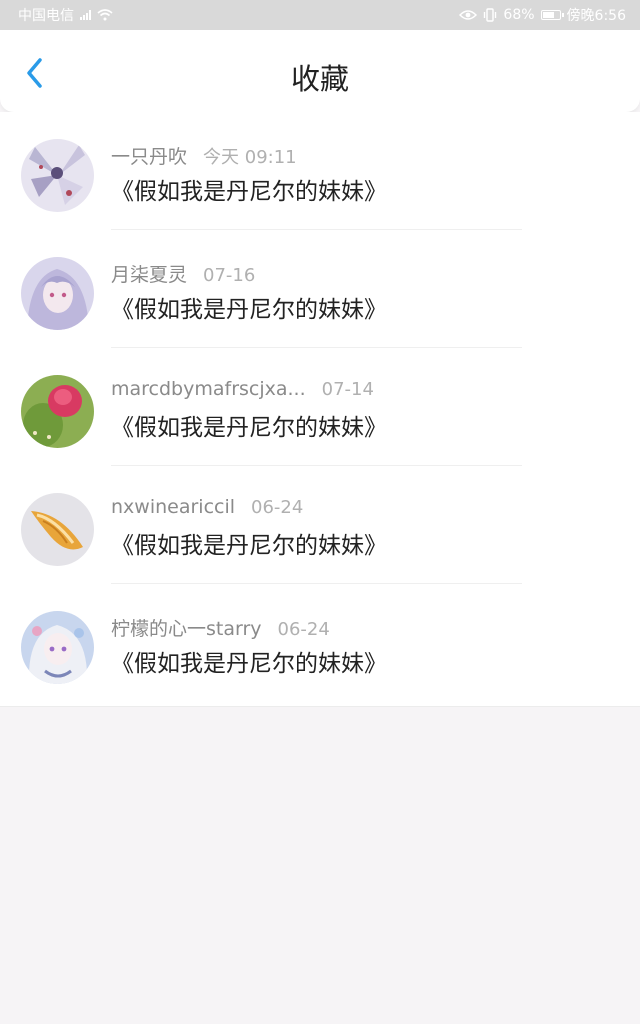  Describe the element at coordinates (596, 16) in the screenshot. I see `clock-time: 傍晚6:56` at that location.